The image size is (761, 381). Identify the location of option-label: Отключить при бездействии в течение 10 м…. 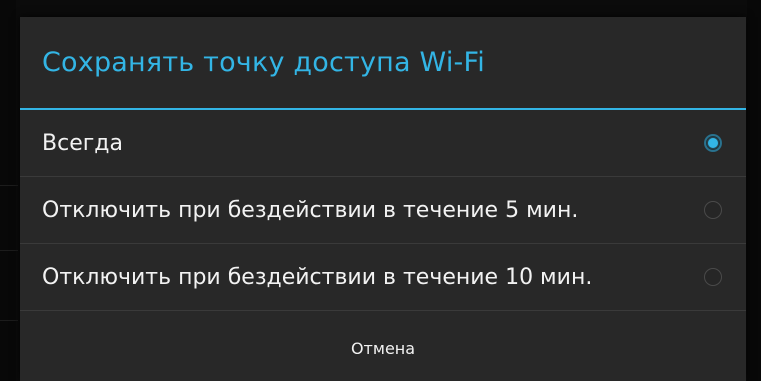
(317, 277).